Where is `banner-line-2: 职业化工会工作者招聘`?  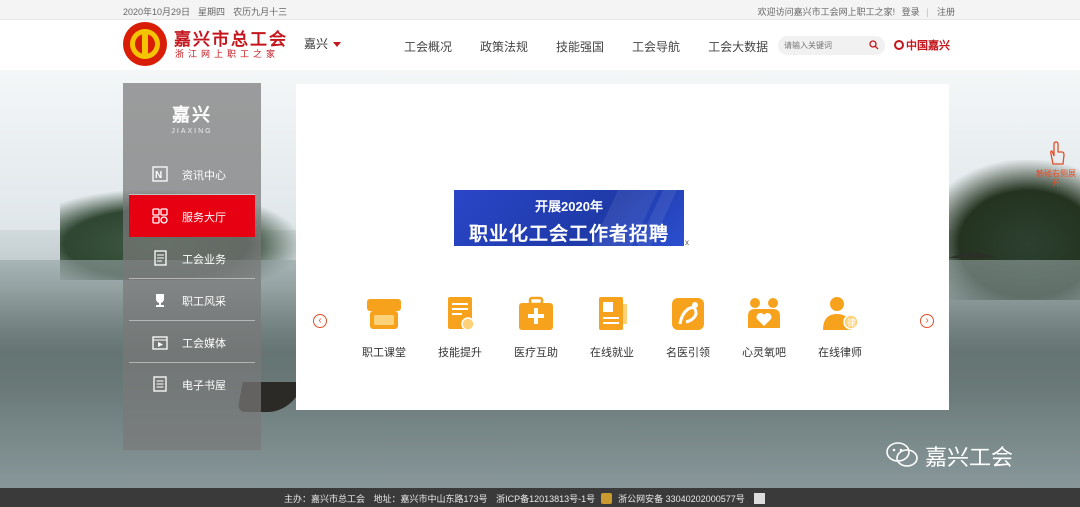 banner-line-2: 职业化工会工作者招聘 is located at coordinates (568, 234).